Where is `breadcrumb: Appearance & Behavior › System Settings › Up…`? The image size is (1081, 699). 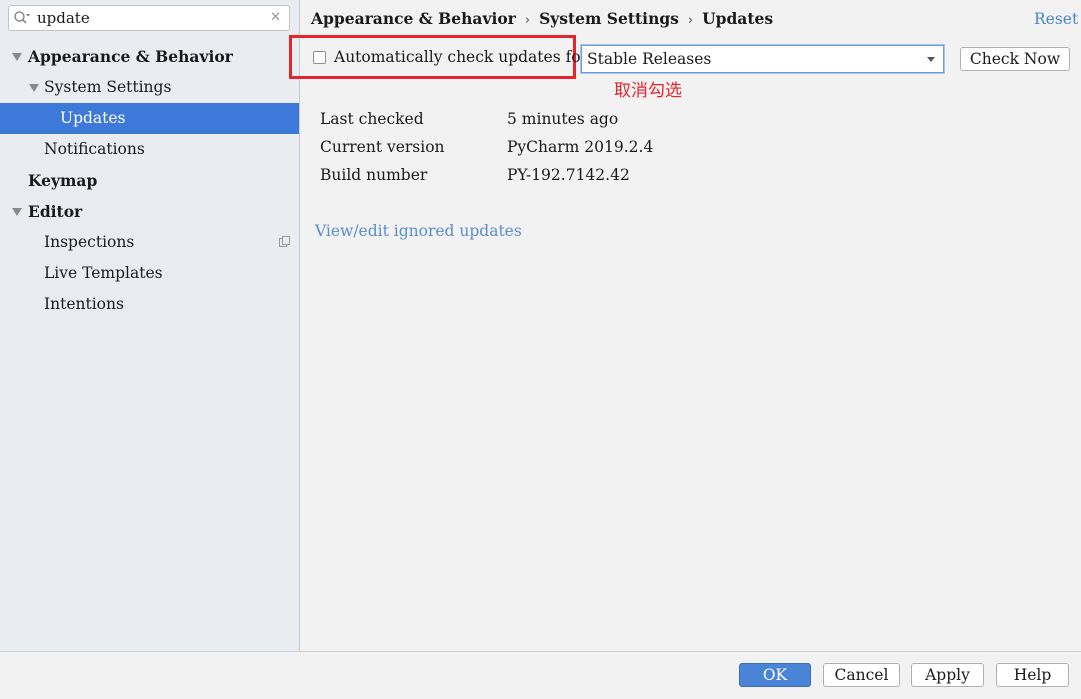
breadcrumb: Appearance & Behavior › System Settings › Up… is located at coordinates (542, 19).